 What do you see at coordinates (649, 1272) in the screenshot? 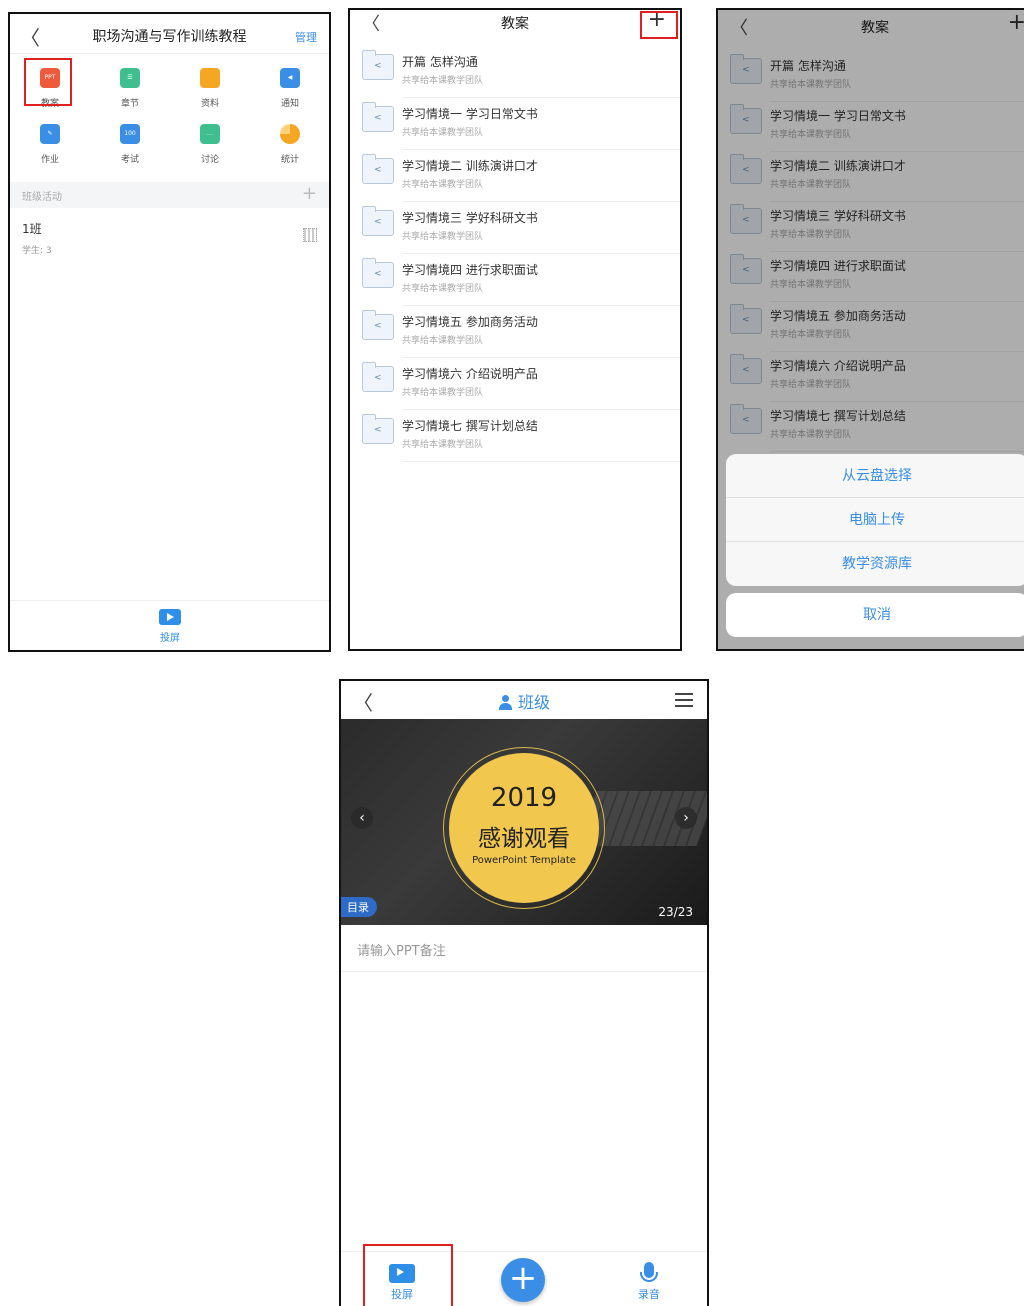
I see `microphone-icon` at bounding box center [649, 1272].